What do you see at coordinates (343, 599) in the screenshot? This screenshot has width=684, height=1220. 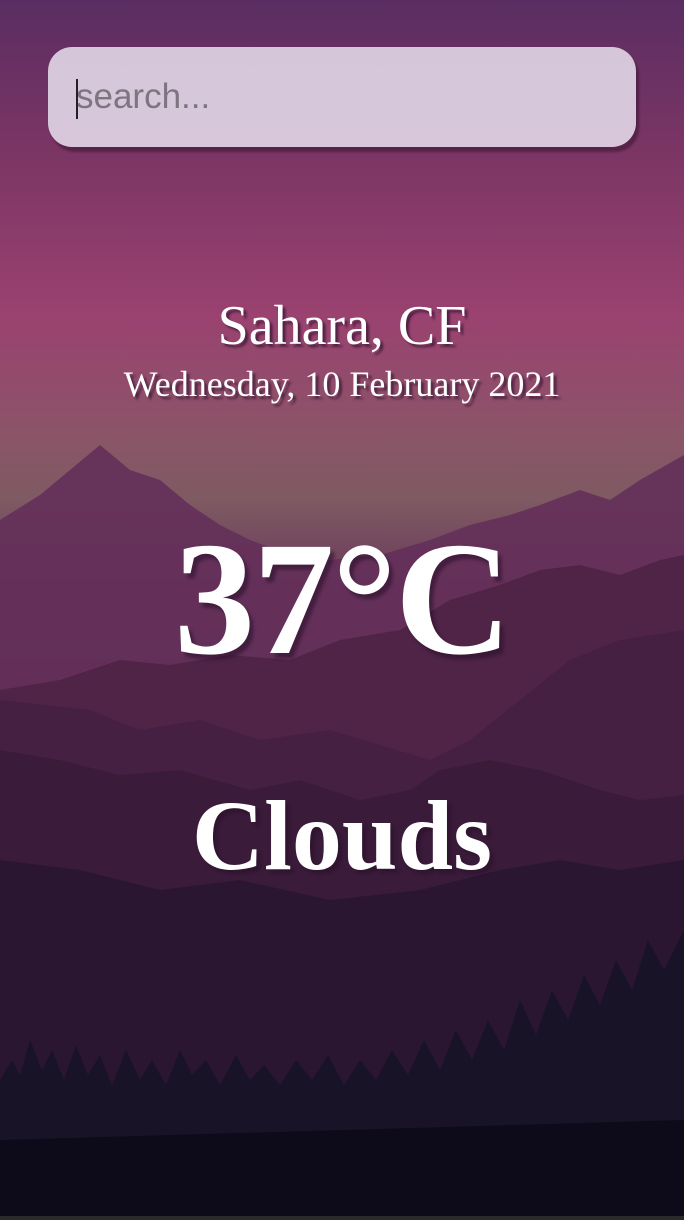 I see `temperature-value: 37°C` at bounding box center [343, 599].